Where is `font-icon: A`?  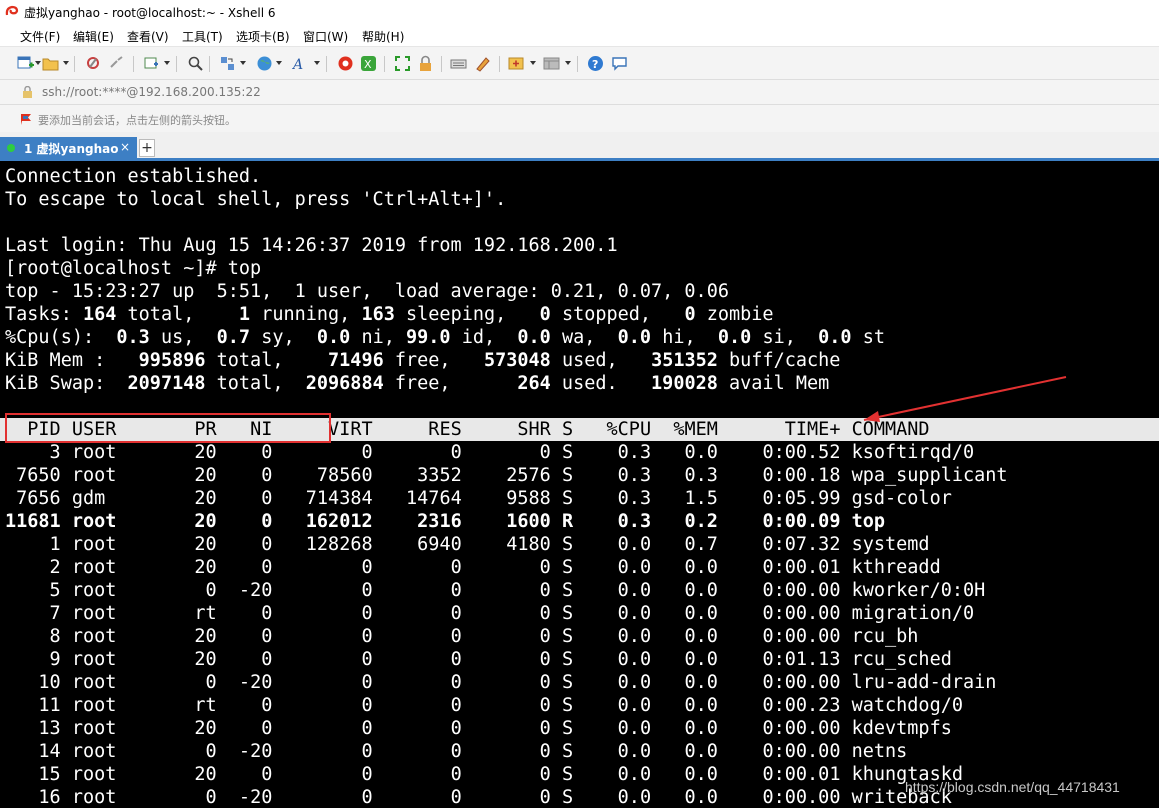
font-icon: A is located at coordinates (300, 63).